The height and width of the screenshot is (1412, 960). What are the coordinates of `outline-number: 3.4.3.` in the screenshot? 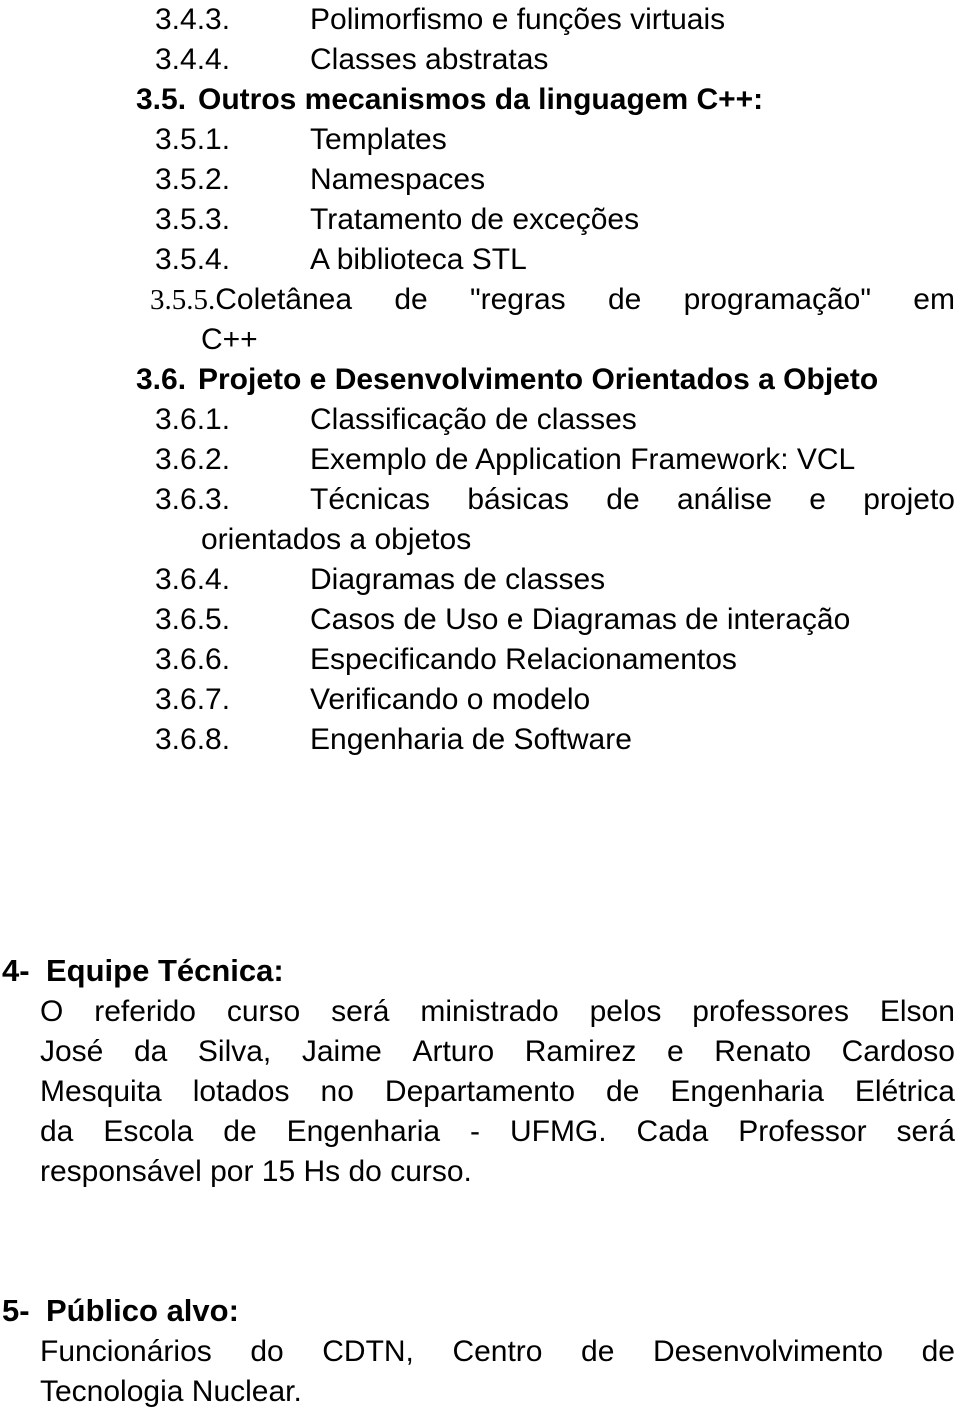 It's located at (193, 19).